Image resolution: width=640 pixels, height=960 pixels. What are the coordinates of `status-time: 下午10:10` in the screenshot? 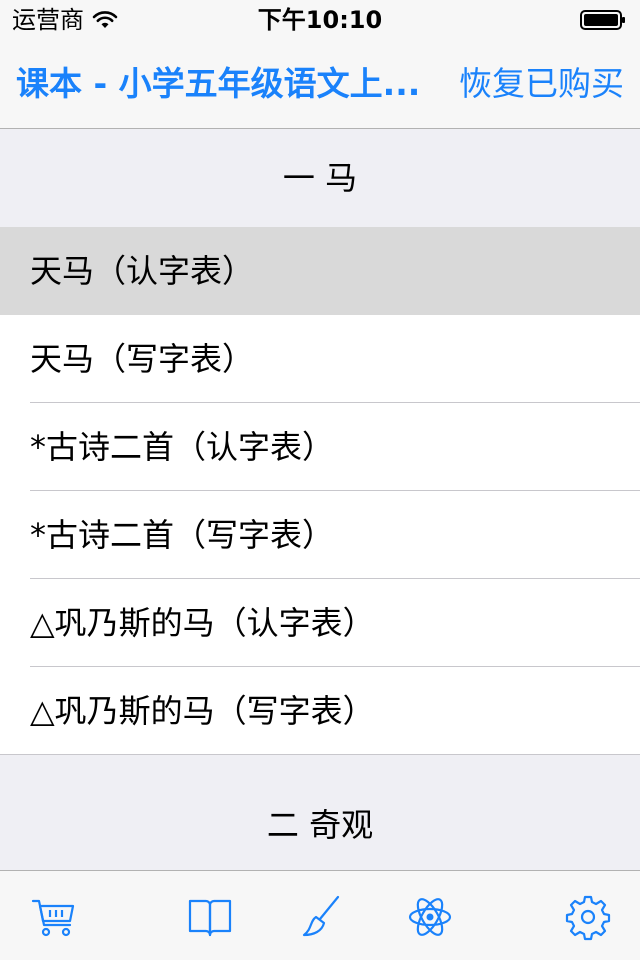 It's located at (320, 20).